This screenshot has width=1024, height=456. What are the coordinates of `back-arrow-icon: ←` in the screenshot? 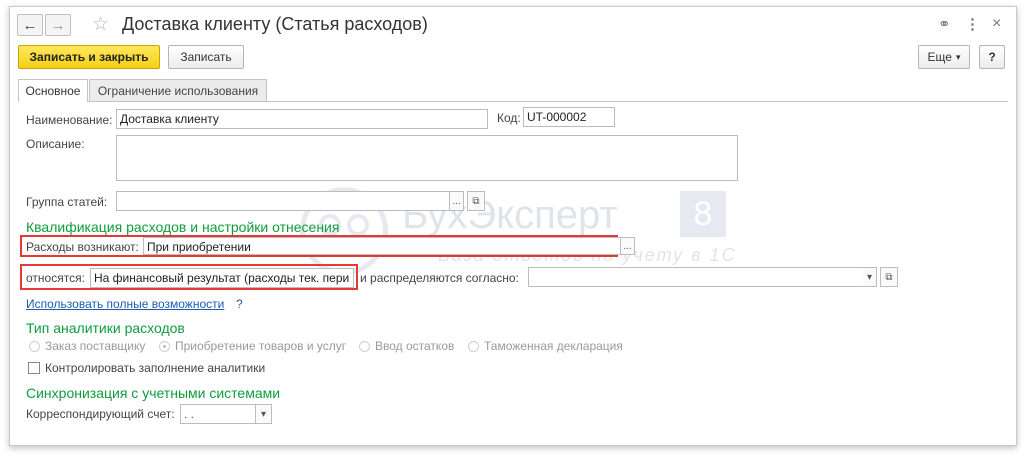 It's located at (30, 25).